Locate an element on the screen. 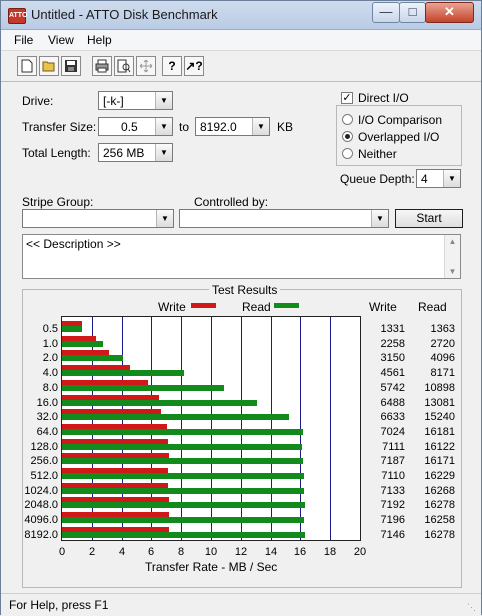  write-value: 7187 is located at coordinates (392, 461).